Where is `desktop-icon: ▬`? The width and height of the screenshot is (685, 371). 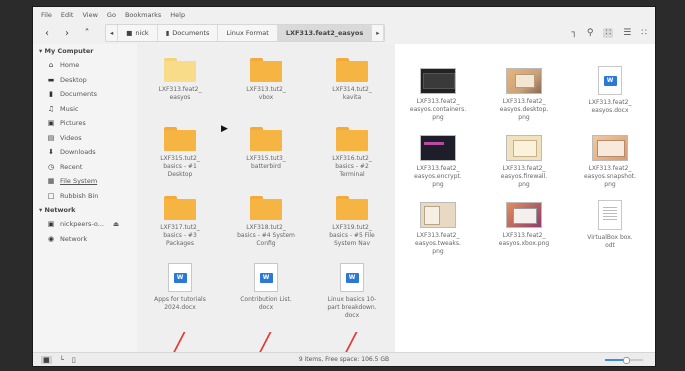 desktop-icon: ▬ is located at coordinates (51, 79).